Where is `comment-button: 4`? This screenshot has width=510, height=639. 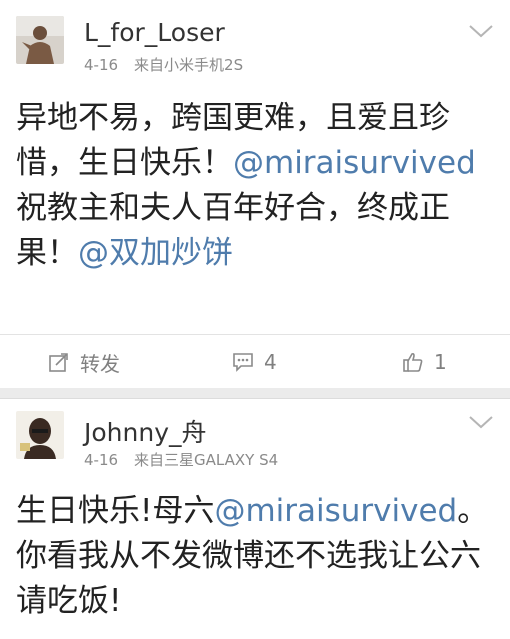 comment-button: 4 is located at coordinates (254, 362).